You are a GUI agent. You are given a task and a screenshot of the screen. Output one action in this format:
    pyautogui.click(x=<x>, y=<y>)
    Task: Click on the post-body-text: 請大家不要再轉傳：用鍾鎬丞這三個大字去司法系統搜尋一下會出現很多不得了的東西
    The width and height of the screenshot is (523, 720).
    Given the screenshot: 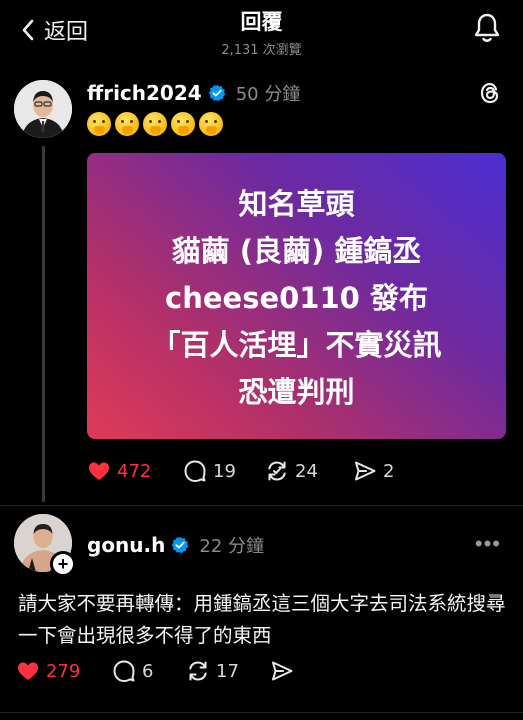 What is the action you would take?
    pyautogui.click(x=262, y=619)
    